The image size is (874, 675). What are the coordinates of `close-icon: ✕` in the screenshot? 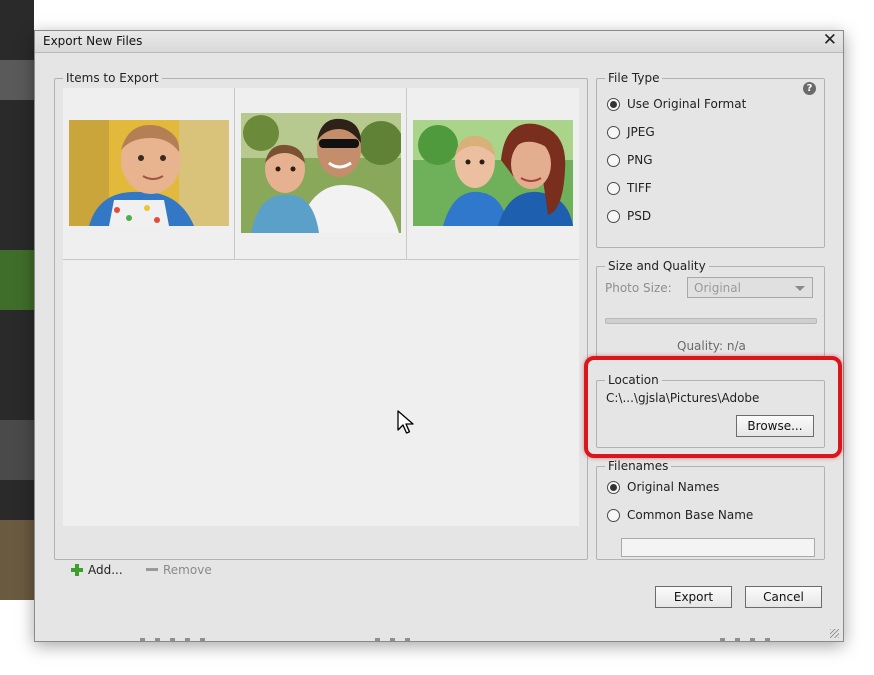 It's located at (830, 40).